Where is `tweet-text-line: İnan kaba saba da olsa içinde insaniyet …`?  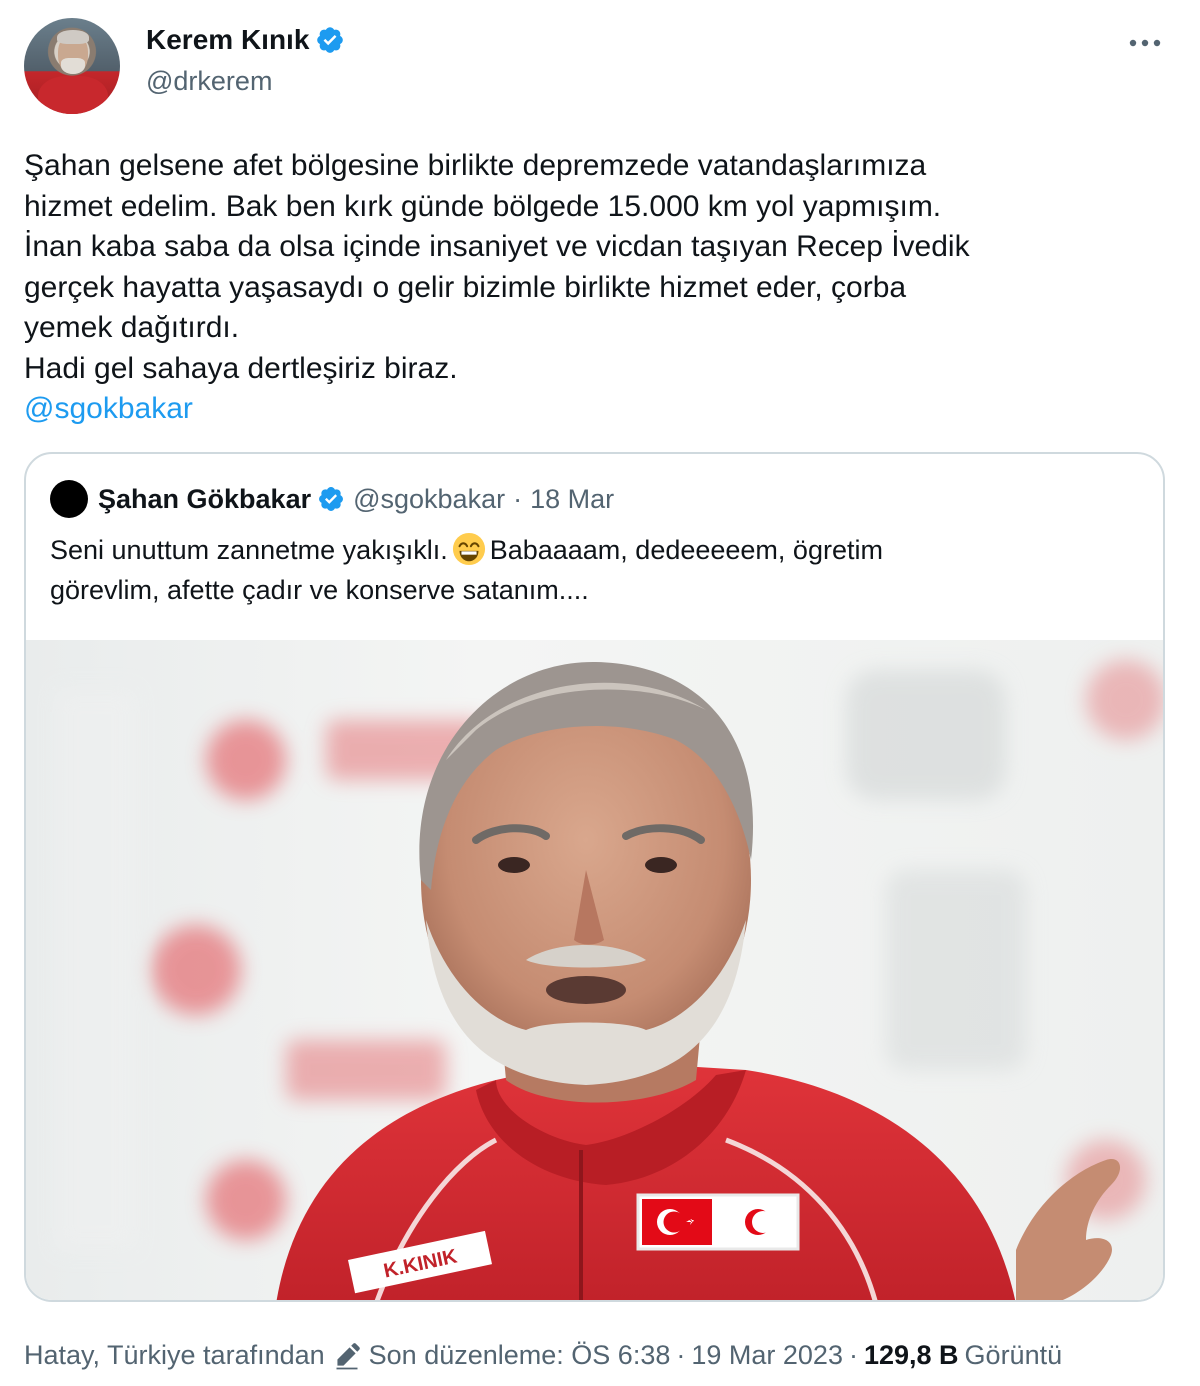
tweet-text-line: İnan kaba saba da olsa içinde insaniyet … is located at coordinates (497, 246).